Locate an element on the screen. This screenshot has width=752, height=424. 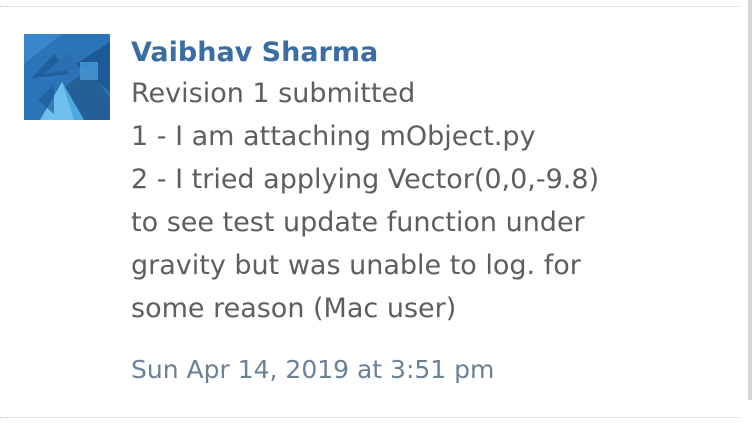
avatar is located at coordinates (67, 77).